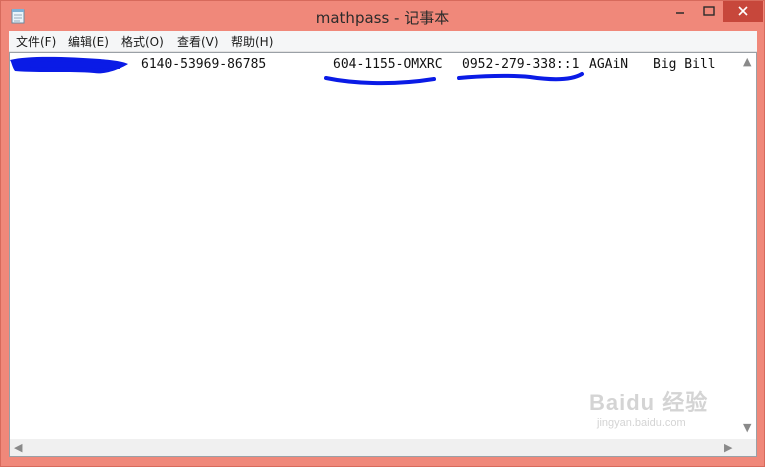 The width and height of the screenshot is (765, 467). What do you see at coordinates (297, 71) in the screenshot?
I see `redaction-scribble` at bounding box center [297, 71].